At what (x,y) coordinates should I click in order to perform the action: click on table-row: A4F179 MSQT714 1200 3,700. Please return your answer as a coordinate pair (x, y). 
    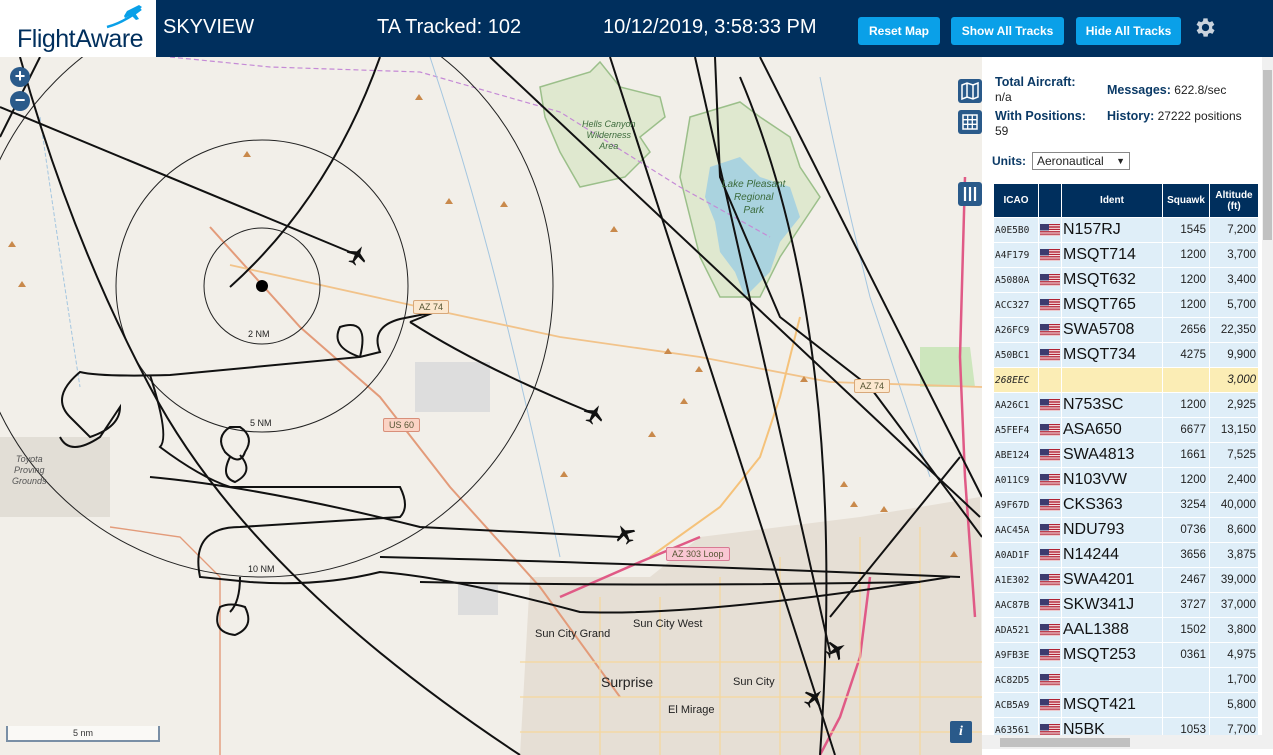
    Looking at the image, I should click on (1126, 255).